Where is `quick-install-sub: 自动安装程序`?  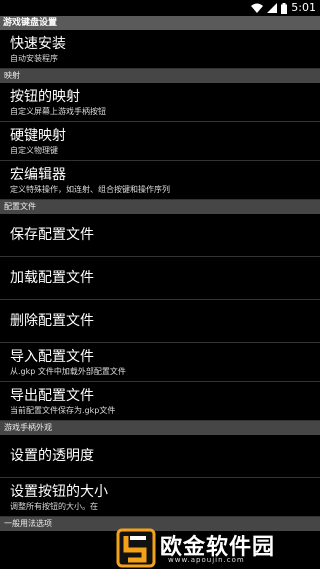
quick-install-sub: 自动安装程序 is located at coordinates (34, 58).